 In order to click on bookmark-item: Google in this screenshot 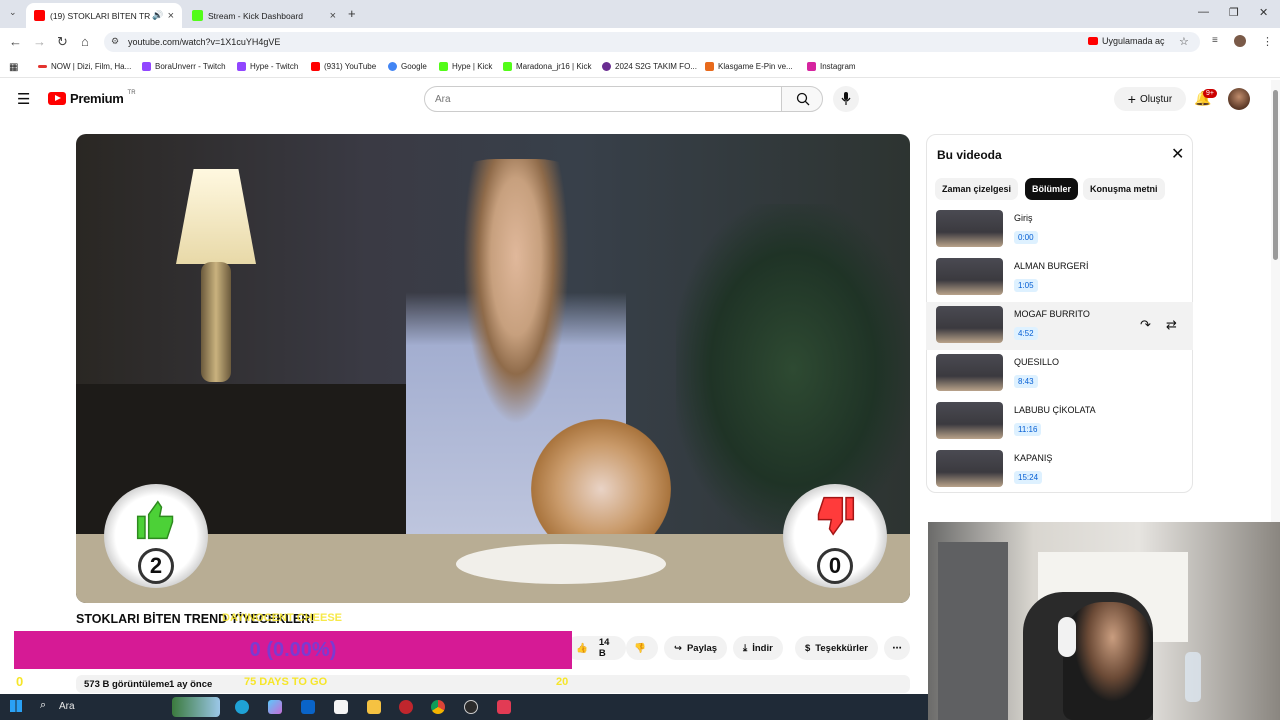, I will do `click(407, 66)`.